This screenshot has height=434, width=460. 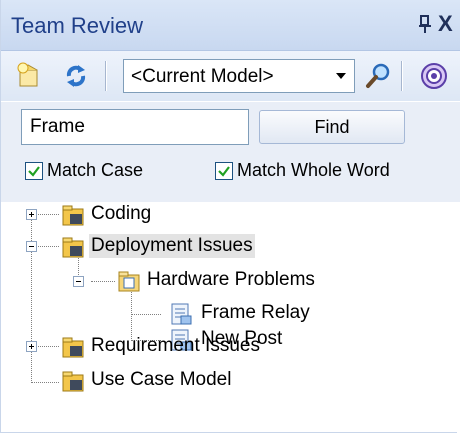 I want to click on match-whole-word-option: Match Whole Word, so click(x=320, y=172).